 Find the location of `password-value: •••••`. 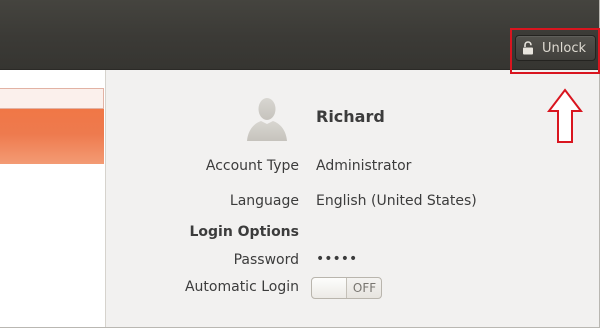

password-value: ••••• is located at coordinates (336, 259).